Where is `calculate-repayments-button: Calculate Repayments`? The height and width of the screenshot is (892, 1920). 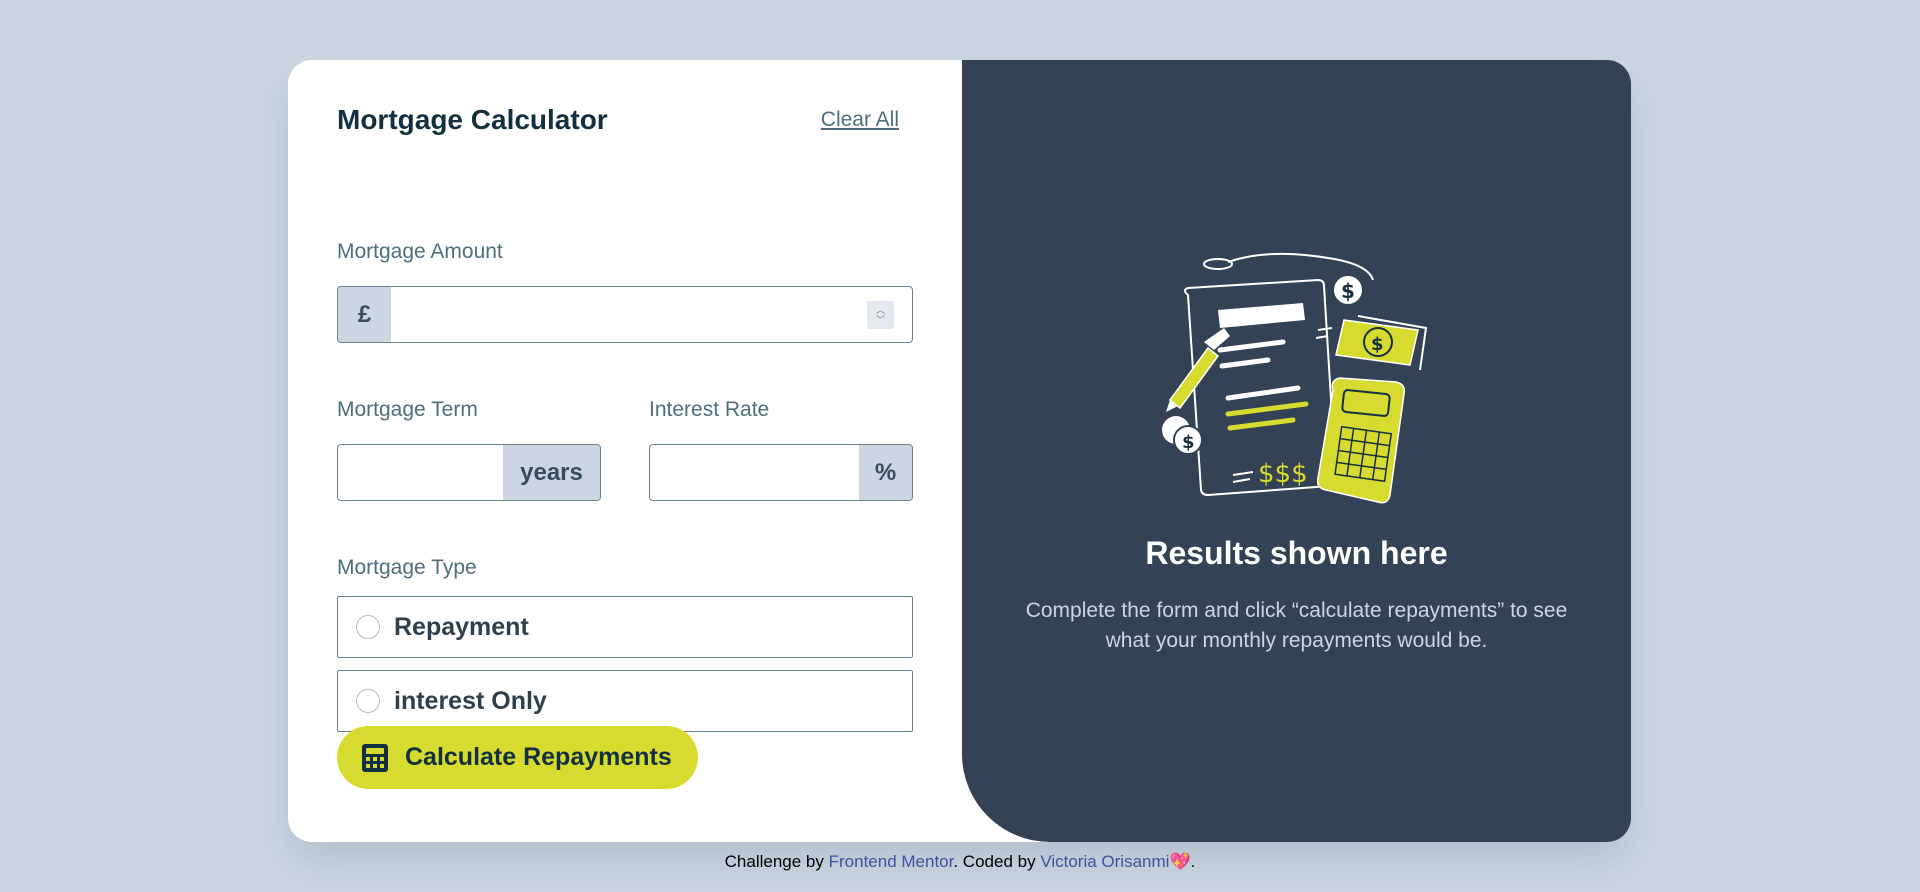
calculate-repayments-button: Calculate Repayments is located at coordinates (517, 757).